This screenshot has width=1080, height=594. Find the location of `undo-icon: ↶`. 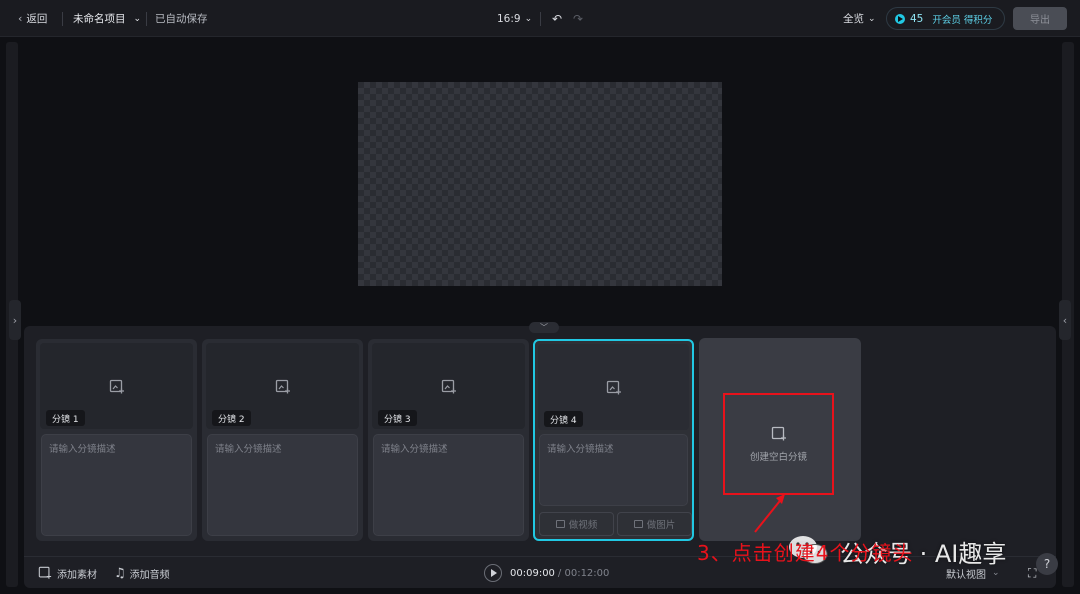

undo-icon: ↶ is located at coordinates (557, 18).